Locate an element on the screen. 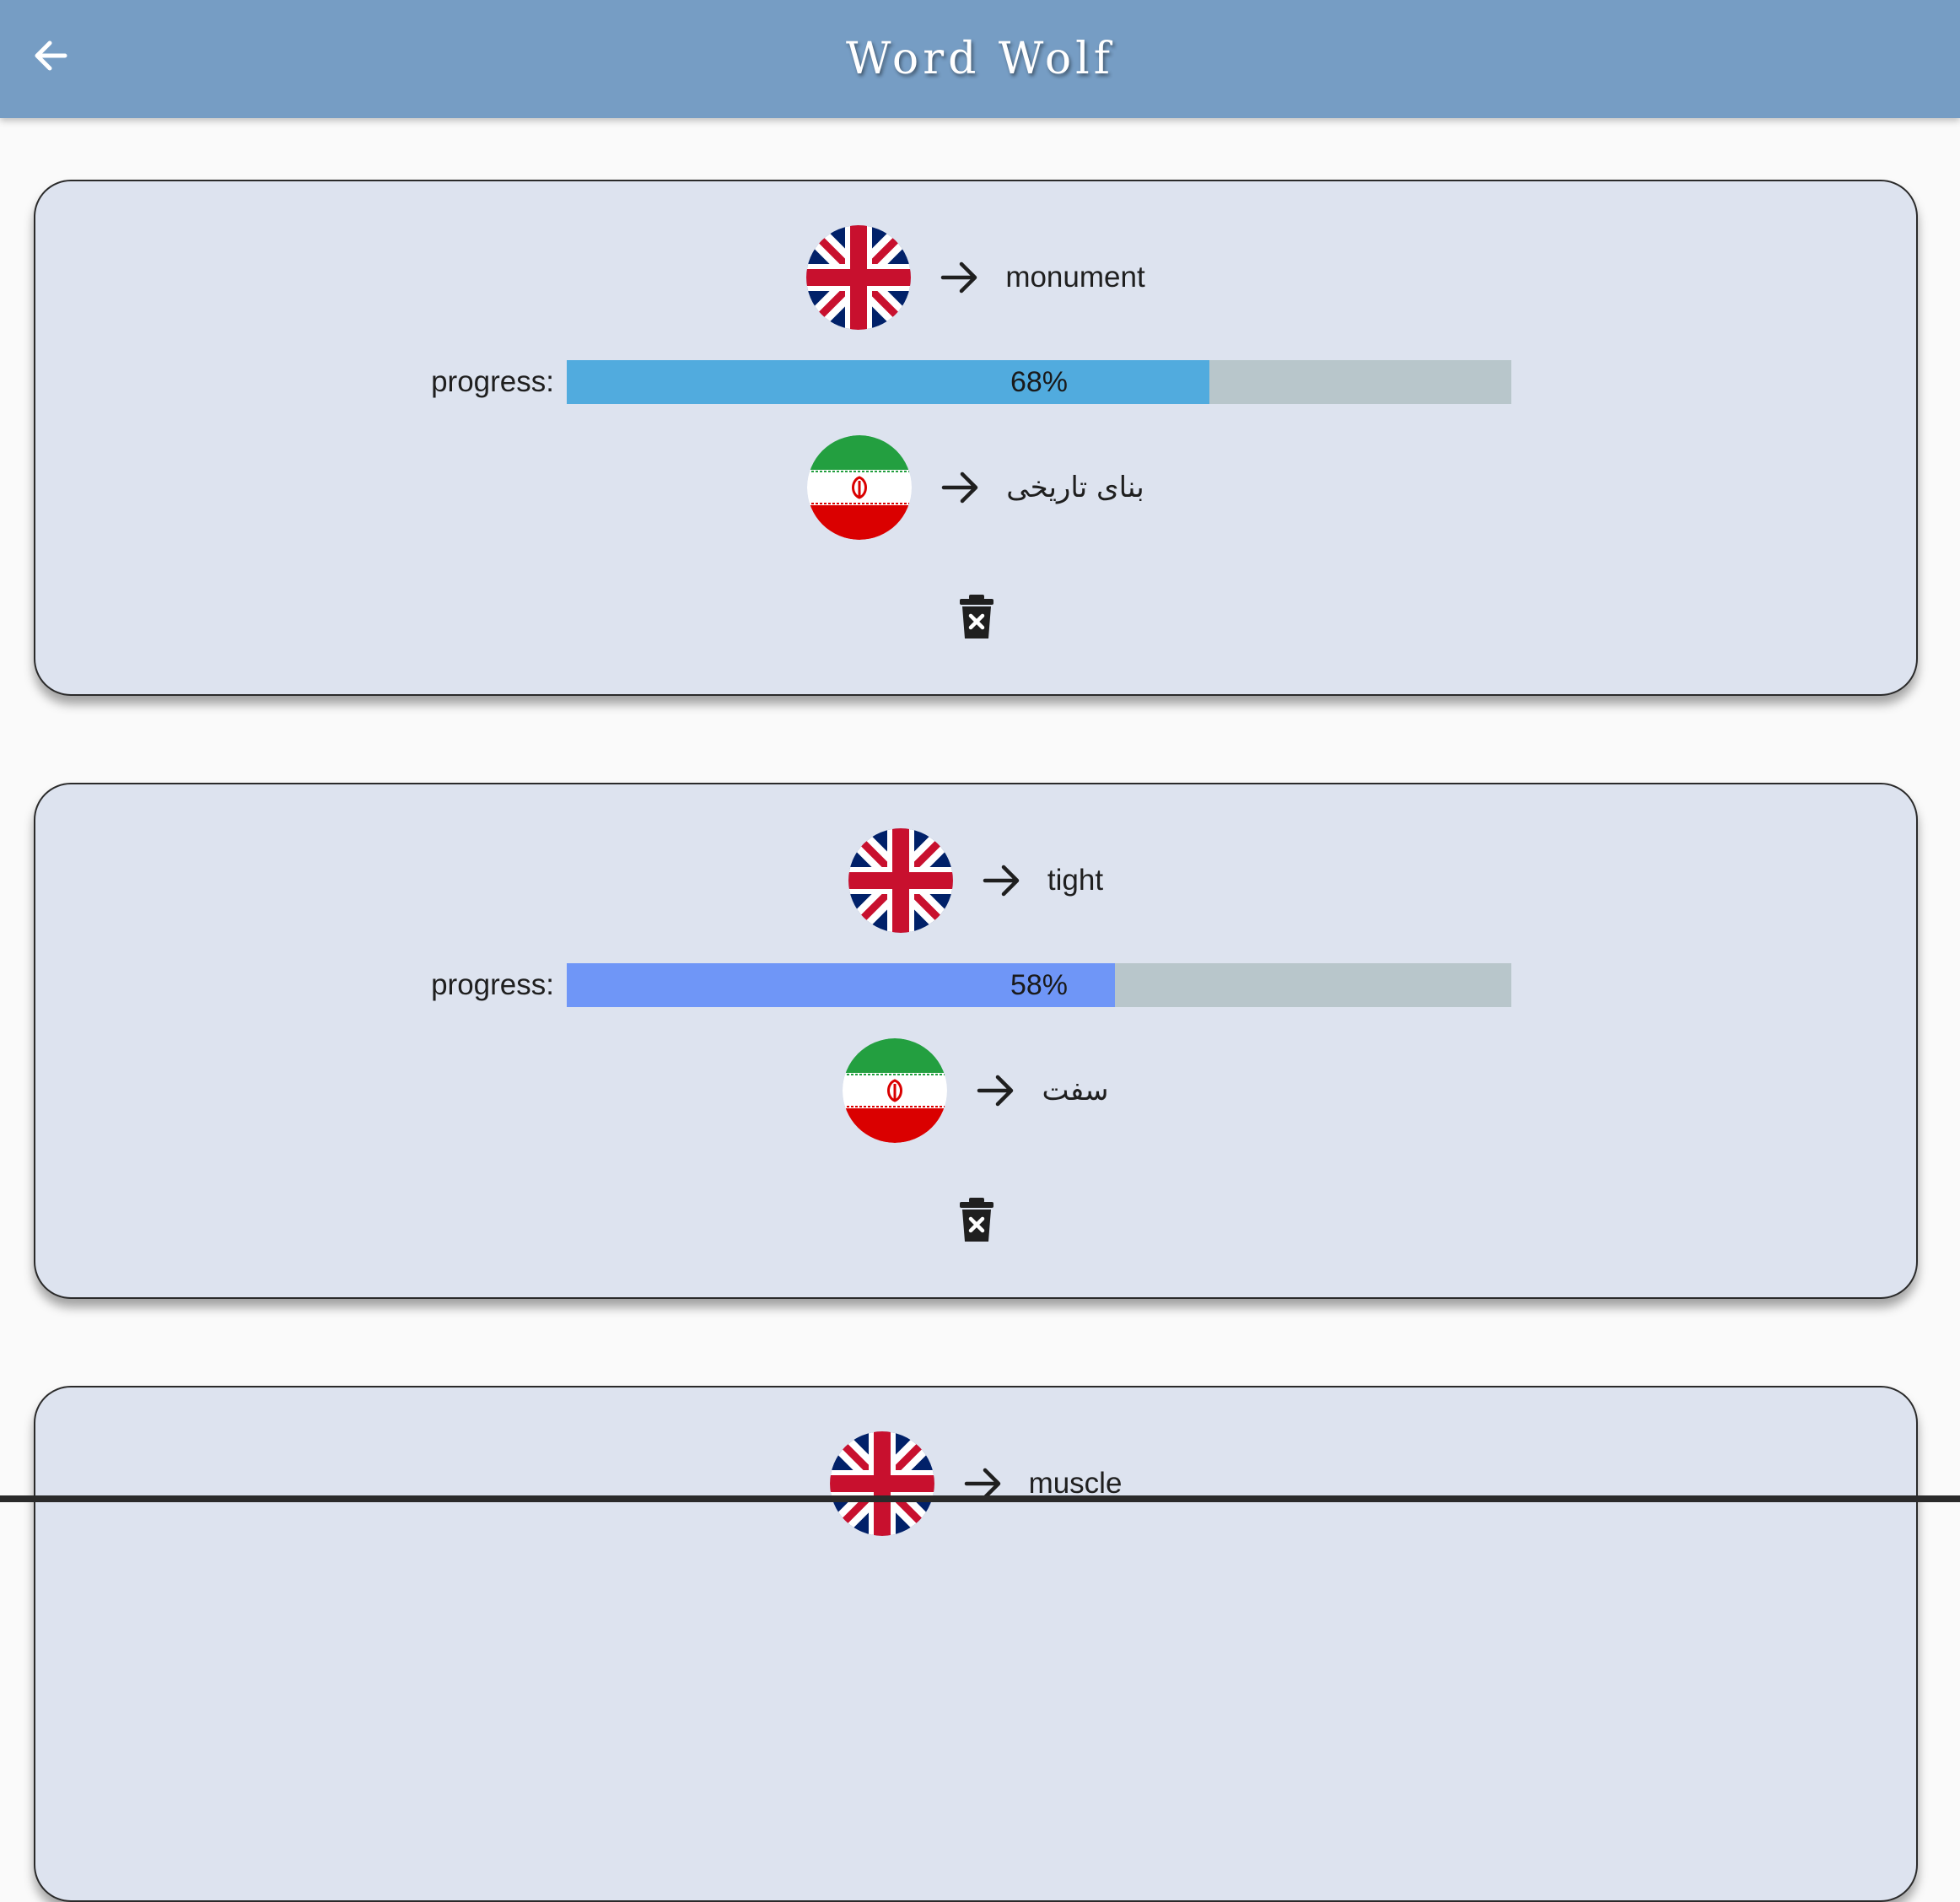  source-word: monument is located at coordinates (1075, 277).